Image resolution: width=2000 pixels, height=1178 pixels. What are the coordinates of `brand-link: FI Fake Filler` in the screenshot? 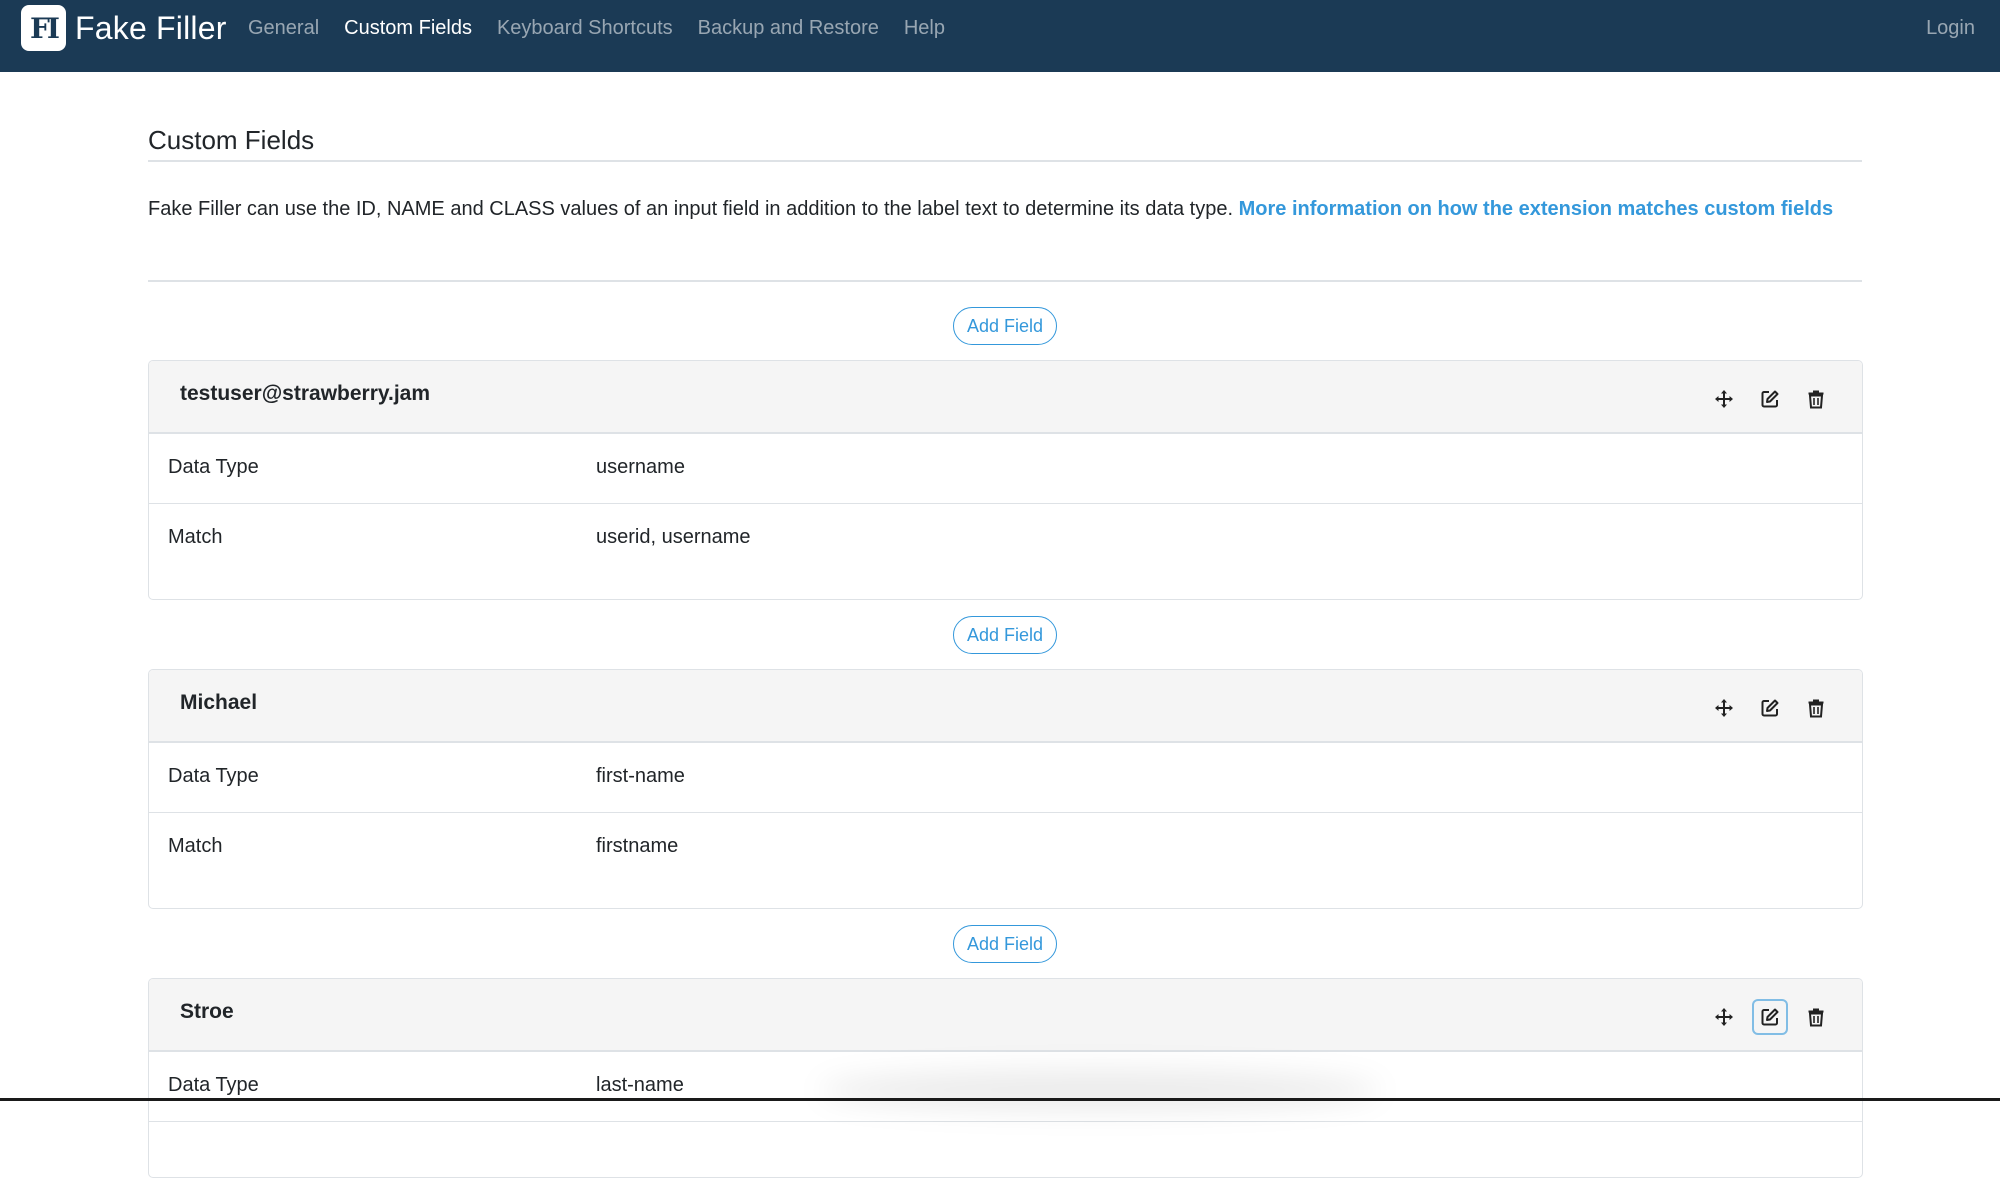 It's located at (124, 28).